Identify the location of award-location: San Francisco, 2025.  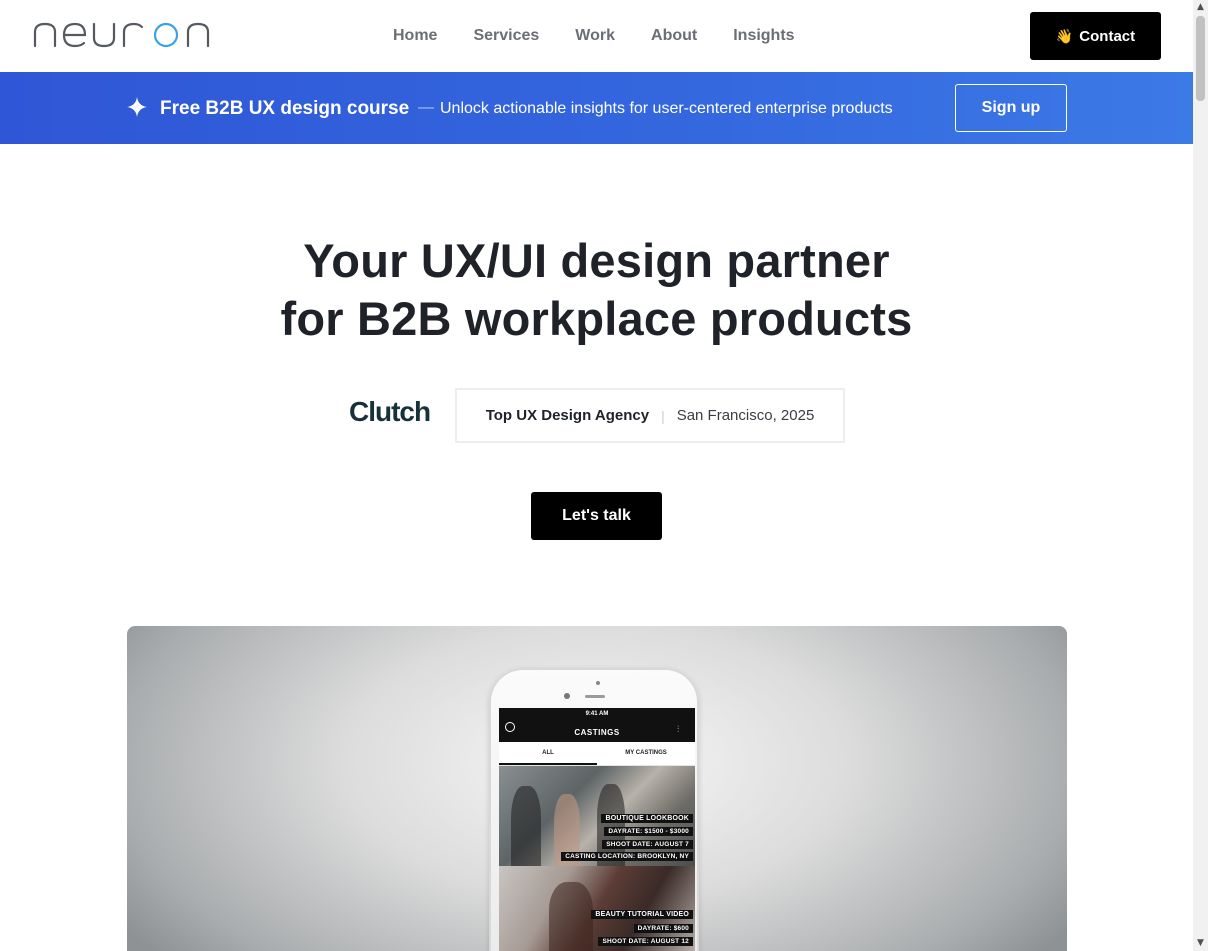
(745, 415).